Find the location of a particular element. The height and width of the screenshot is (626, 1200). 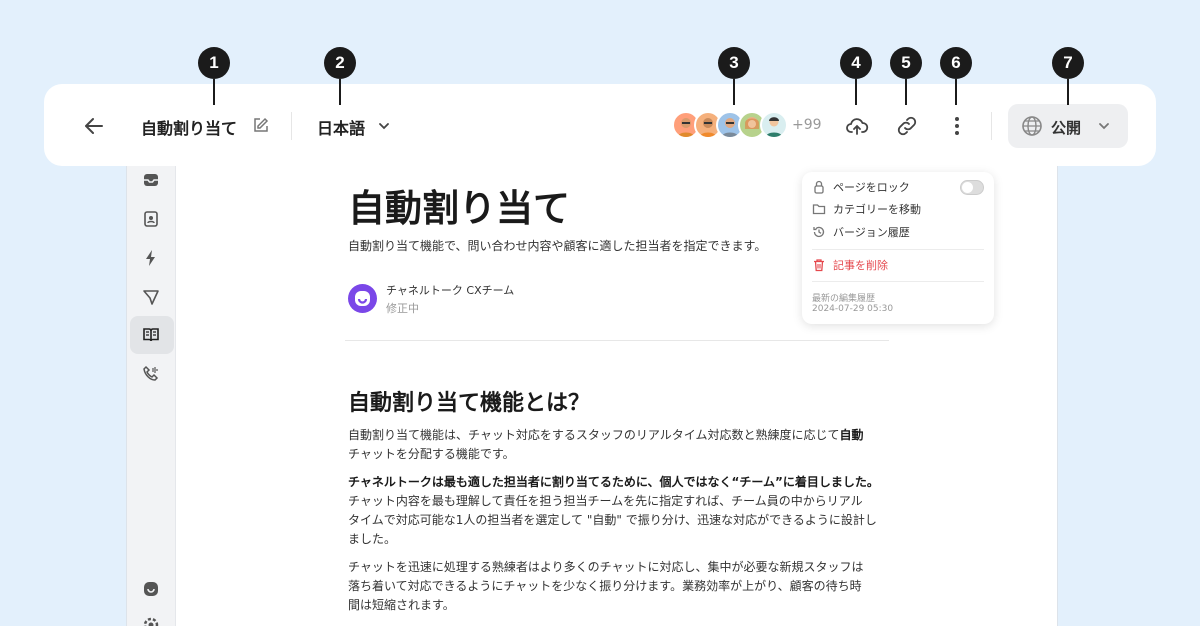

menu-item-version-history: バージョン履歴 is located at coordinates (861, 232).